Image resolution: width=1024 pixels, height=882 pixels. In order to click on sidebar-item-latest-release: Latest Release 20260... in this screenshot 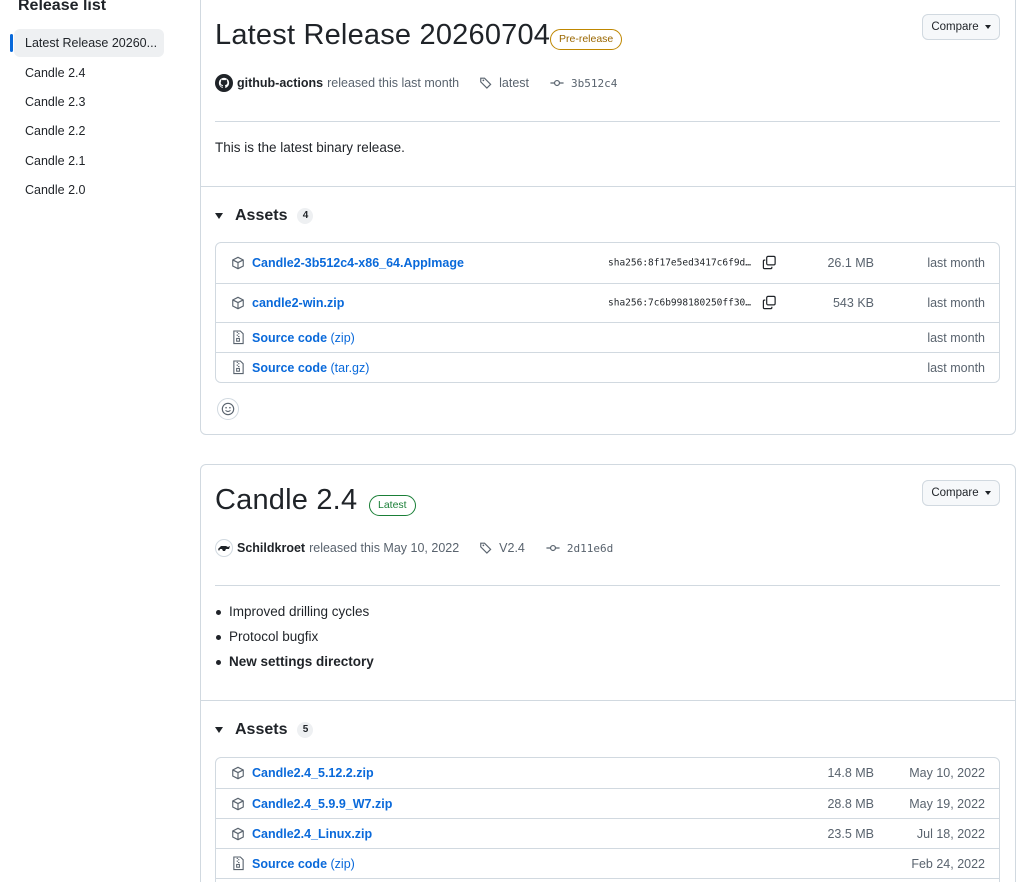, I will do `click(89, 43)`.